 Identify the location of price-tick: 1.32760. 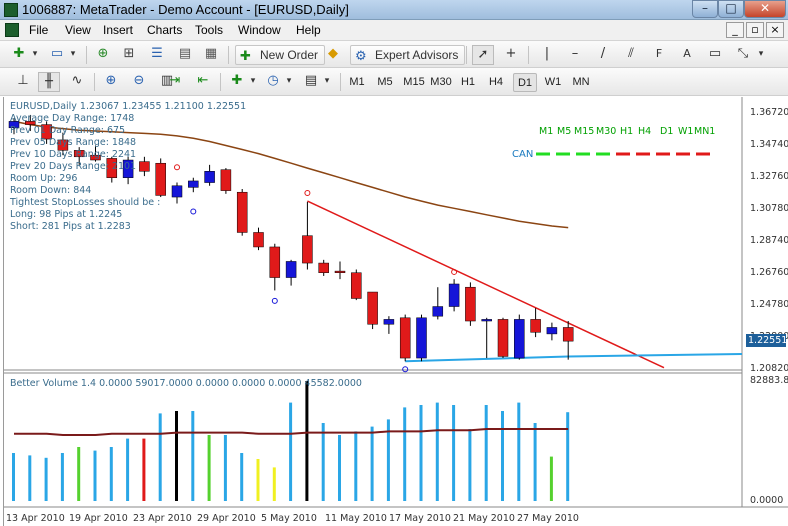
(769, 176).